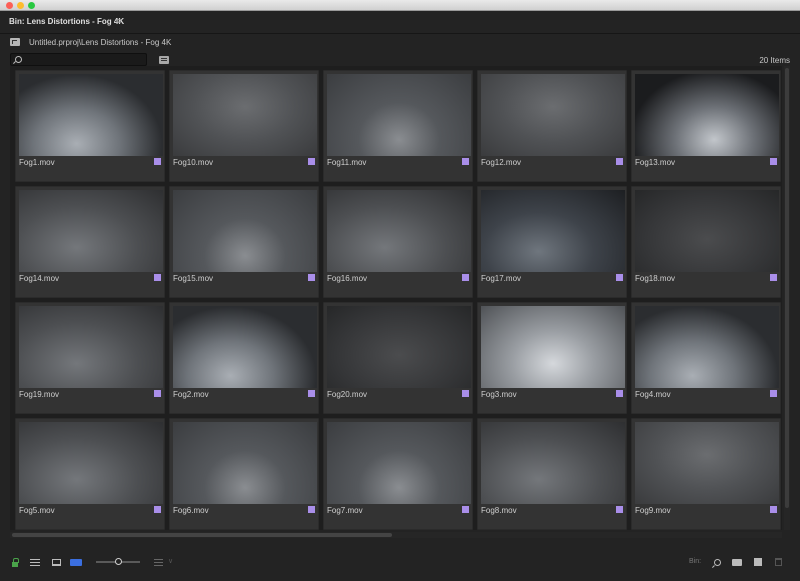  What do you see at coordinates (118, 21) in the screenshot?
I see `panel-menu-icon: ≡` at bounding box center [118, 21].